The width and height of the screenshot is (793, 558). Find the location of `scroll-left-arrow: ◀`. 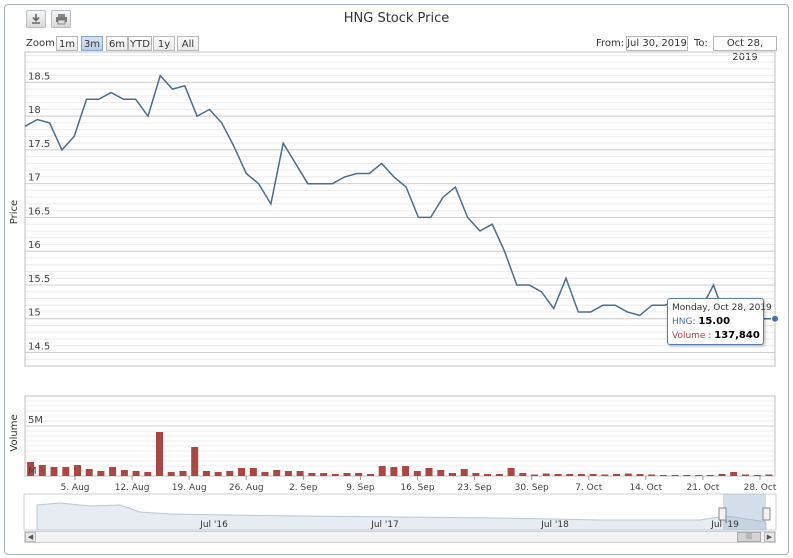

scroll-left-arrow: ◀ is located at coordinates (30, 537).